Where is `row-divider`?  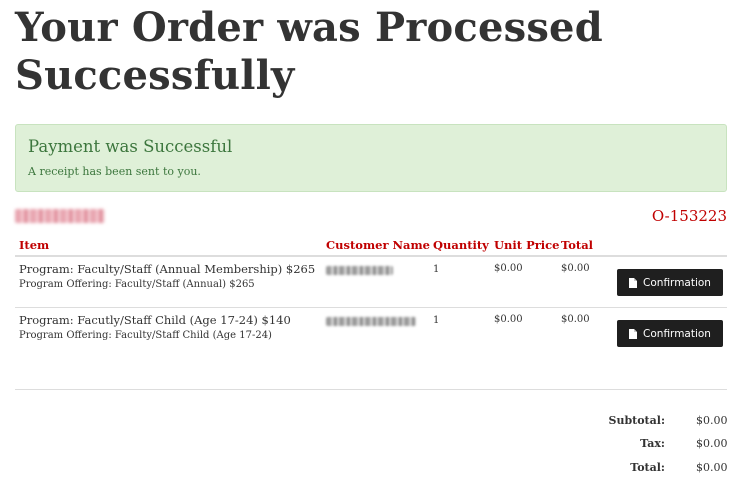 row-divider is located at coordinates (371, 307).